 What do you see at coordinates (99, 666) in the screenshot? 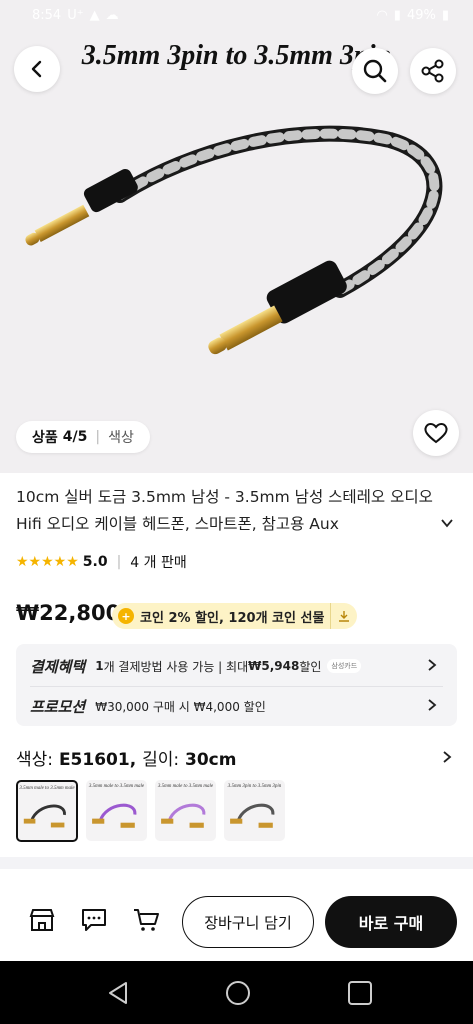
I see `payment-method-count: 1` at bounding box center [99, 666].